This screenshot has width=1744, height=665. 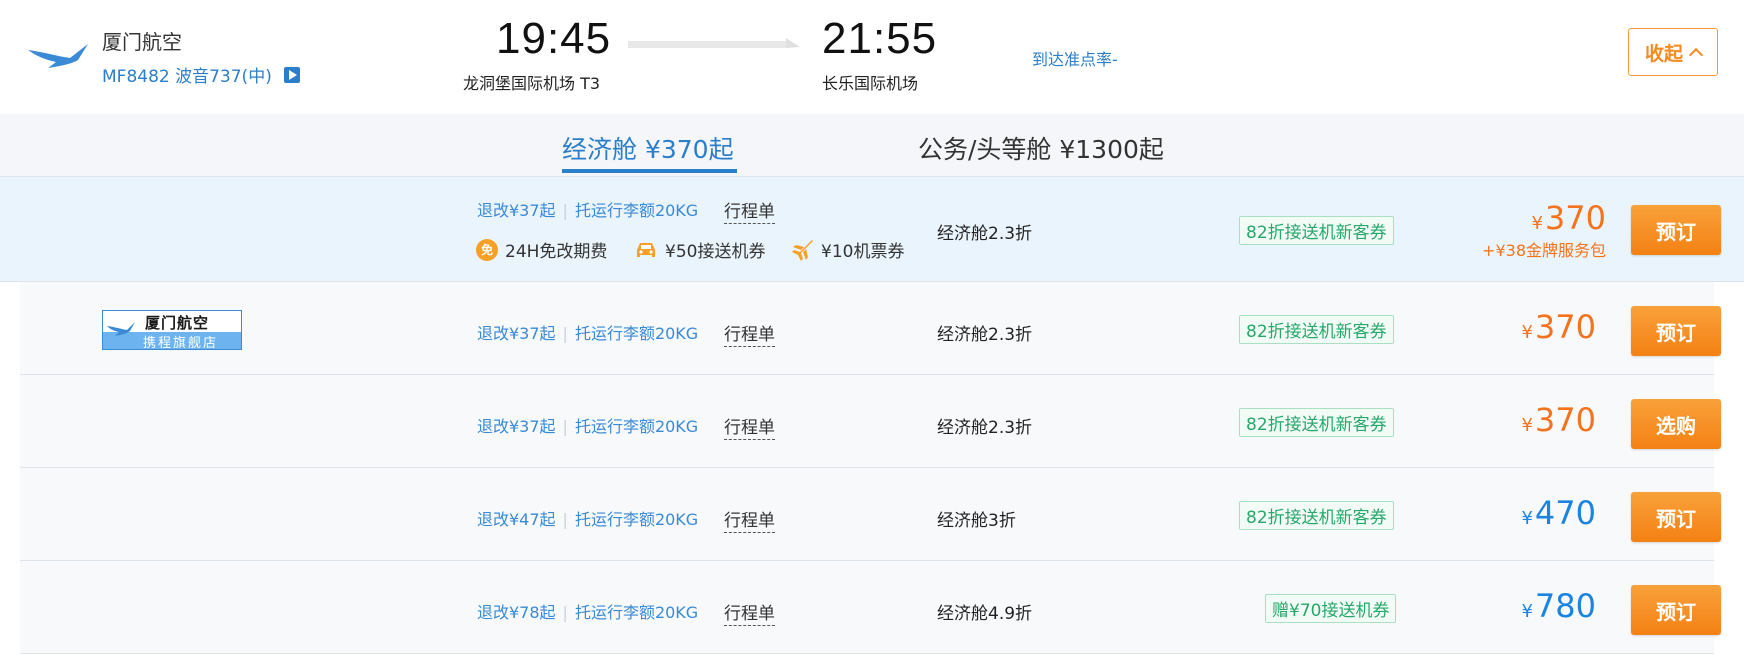 I want to click on cabin-discount: 经济舱4.9折, so click(x=985, y=614).